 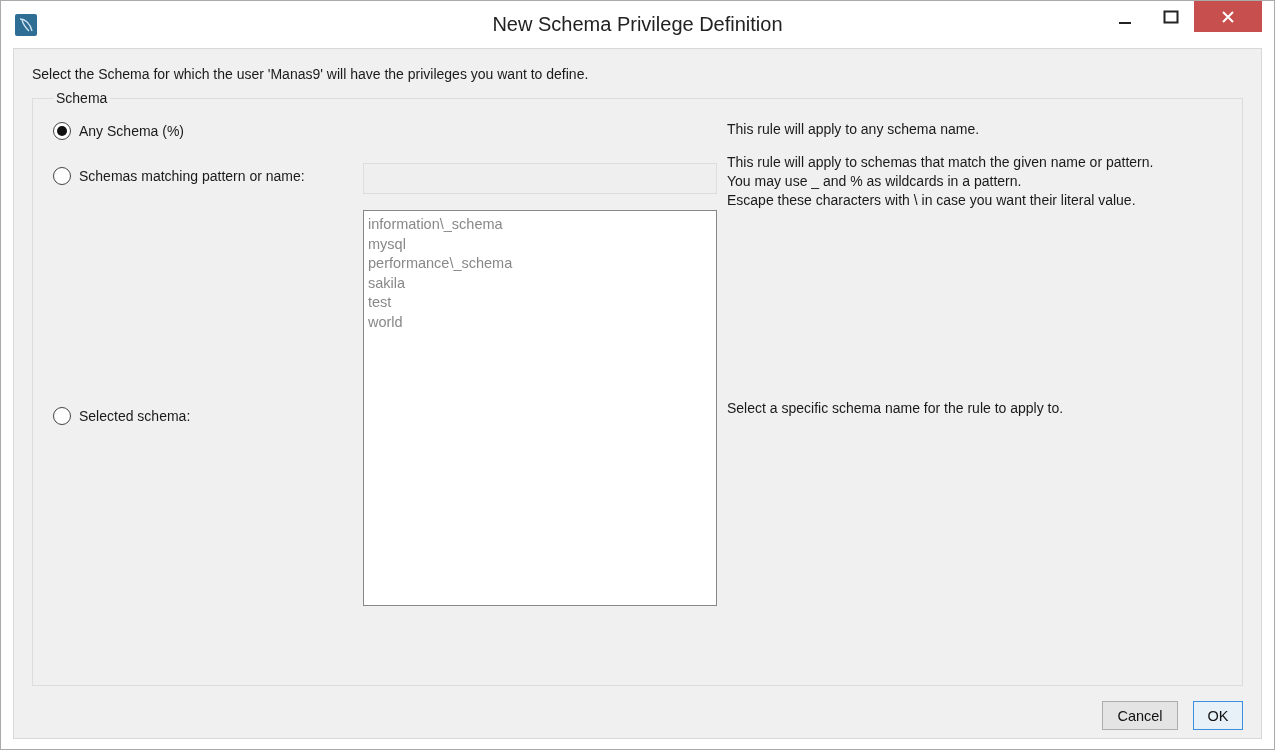 What do you see at coordinates (896, 408) in the screenshot?
I see `rule-description: Select a specific schema name for the rule to apply to.` at bounding box center [896, 408].